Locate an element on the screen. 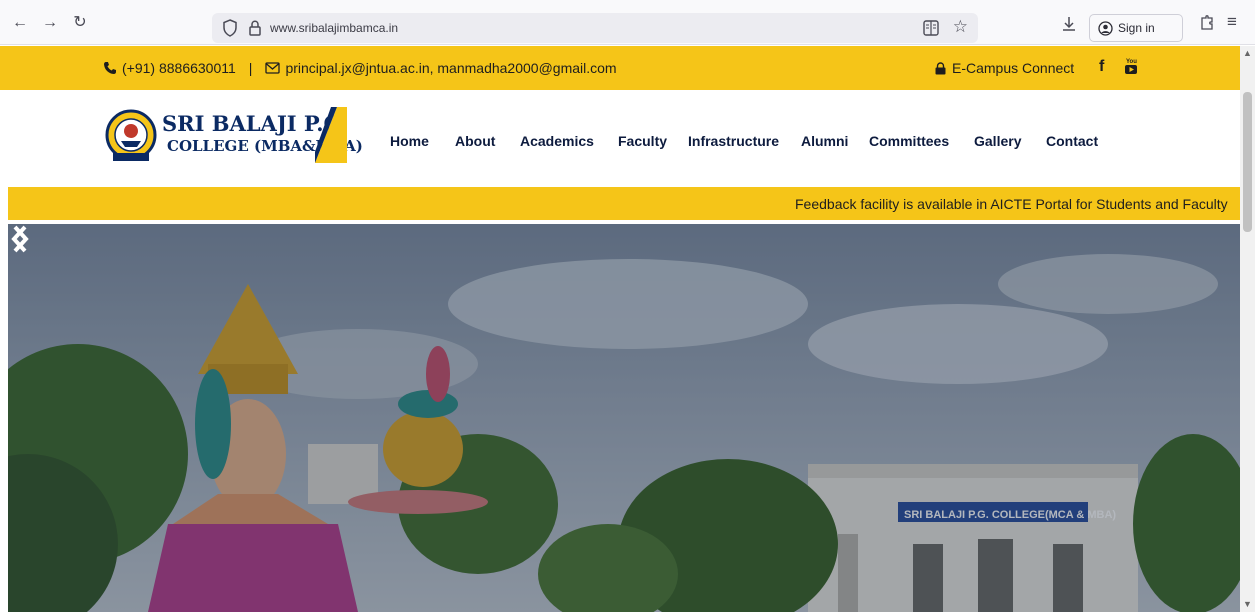 This screenshot has width=1255, height=612. extensions-icon is located at coordinates (1207, 23).